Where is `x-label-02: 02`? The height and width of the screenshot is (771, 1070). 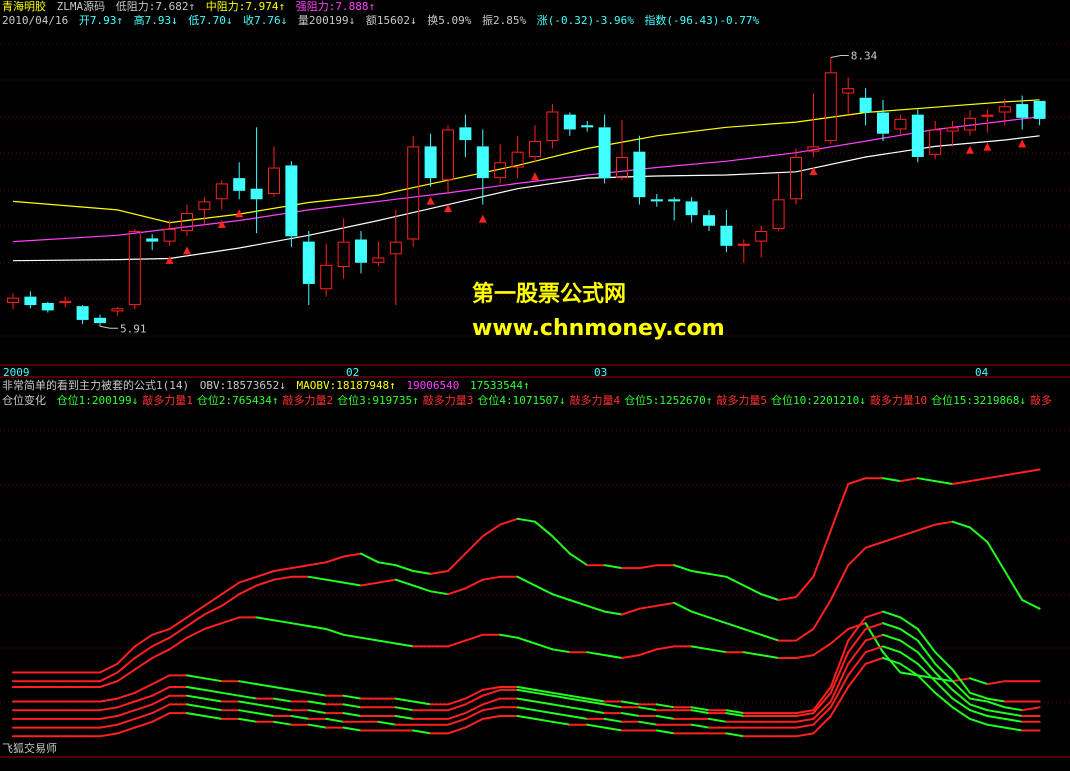
x-label-02: 02 is located at coordinates (353, 372).